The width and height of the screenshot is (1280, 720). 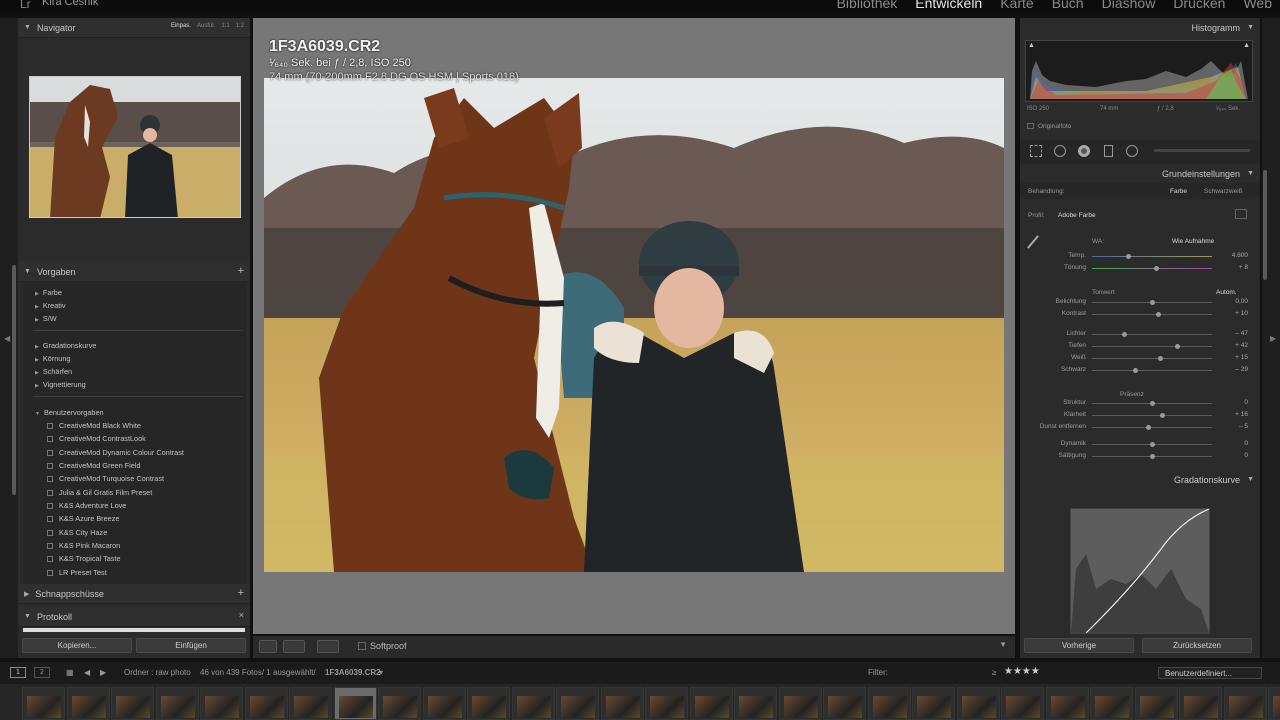 What do you see at coordinates (77, 532) in the screenshot?
I see `preset-item: K&S City Haze` at bounding box center [77, 532].